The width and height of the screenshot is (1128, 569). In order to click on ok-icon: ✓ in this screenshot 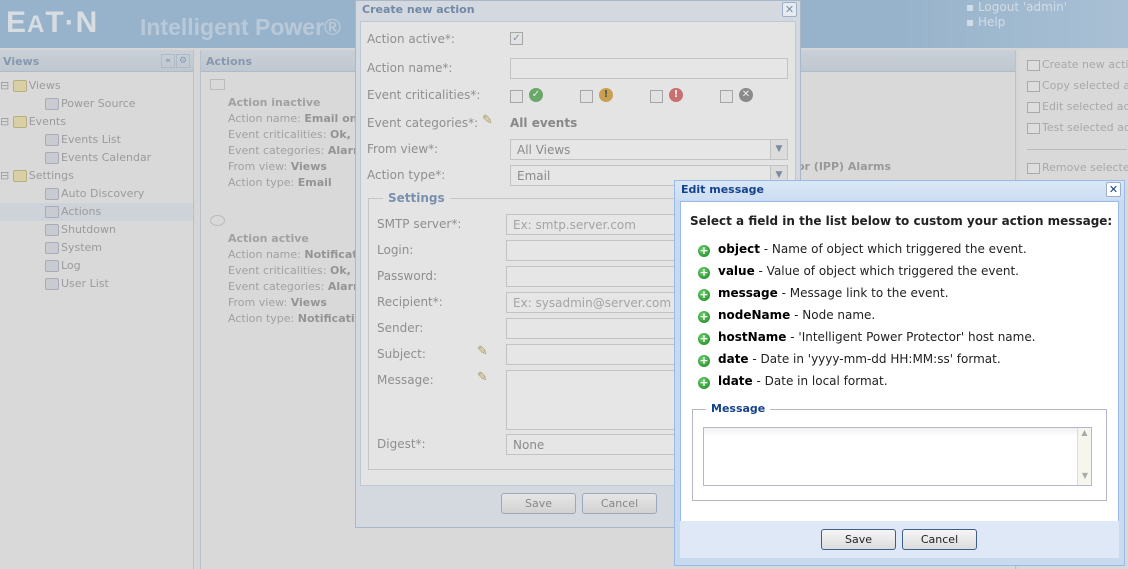, I will do `click(536, 95)`.